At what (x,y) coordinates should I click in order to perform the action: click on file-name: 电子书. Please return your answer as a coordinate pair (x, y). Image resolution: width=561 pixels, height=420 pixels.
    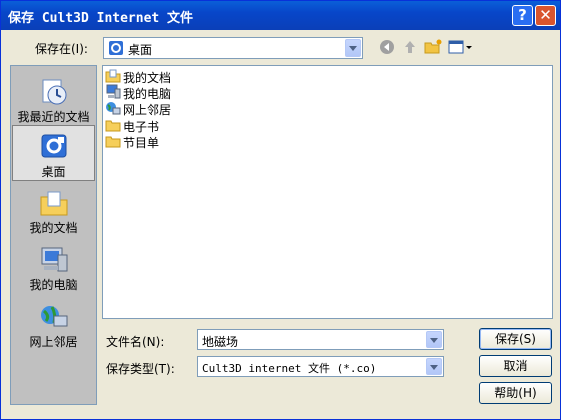
    Looking at the image, I should click on (141, 127).